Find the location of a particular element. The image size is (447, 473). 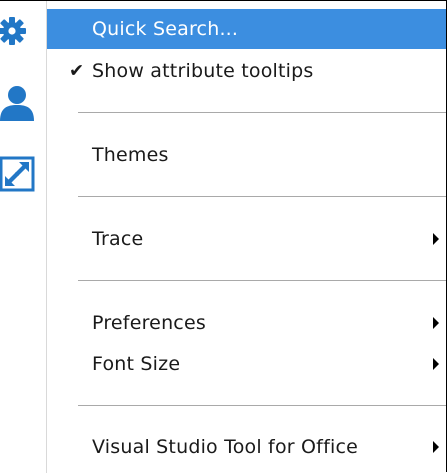

user-icon is located at coordinates (20, 101).